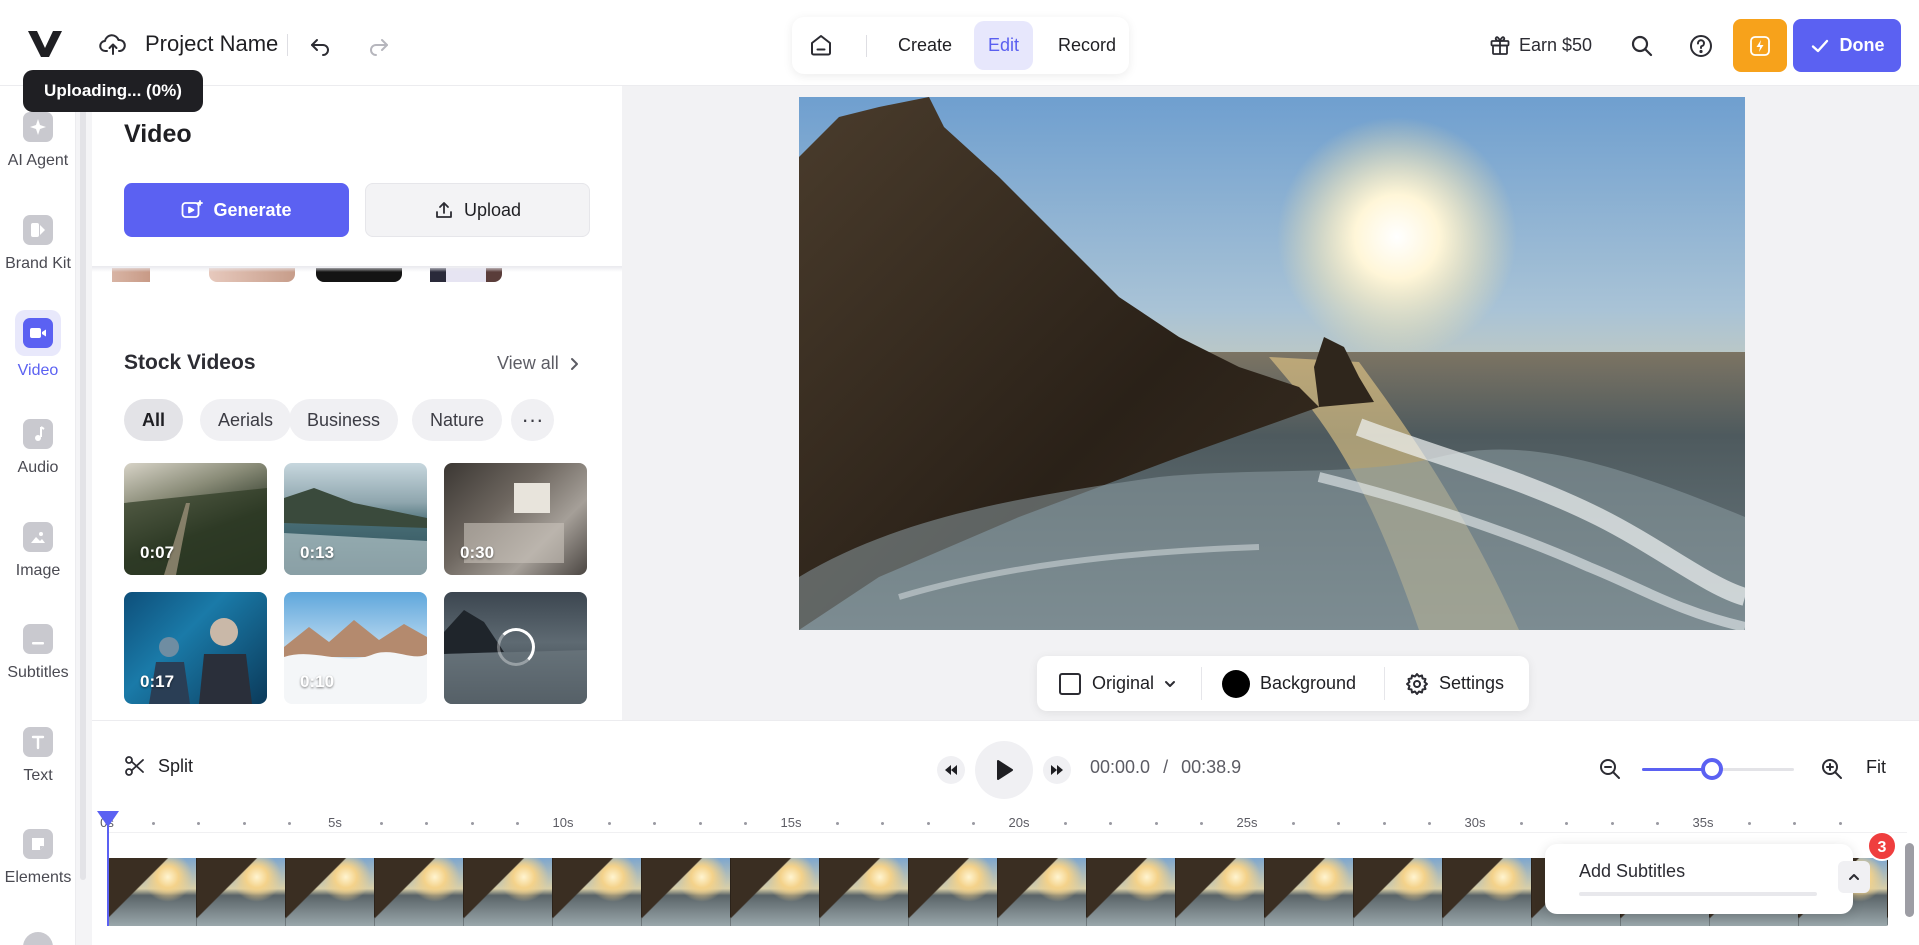 The height and width of the screenshot is (945, 1919). What do you see at coordinates (1642, 46) in the screenshot?
I see `search-icon` at bounding box center [1642, 46].